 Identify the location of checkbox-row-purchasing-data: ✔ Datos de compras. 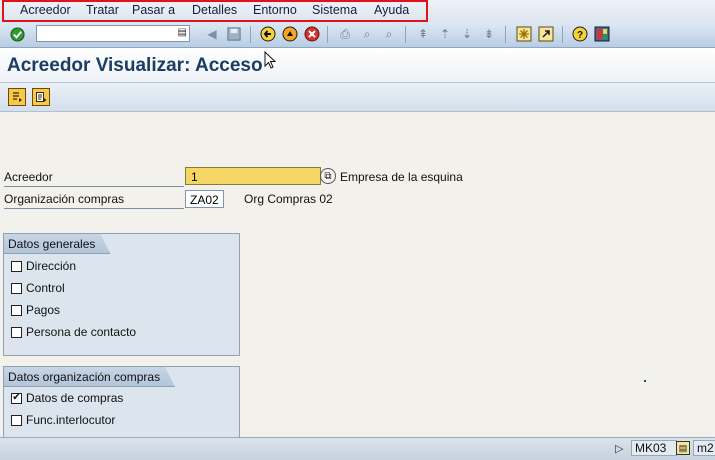
(67, 398).